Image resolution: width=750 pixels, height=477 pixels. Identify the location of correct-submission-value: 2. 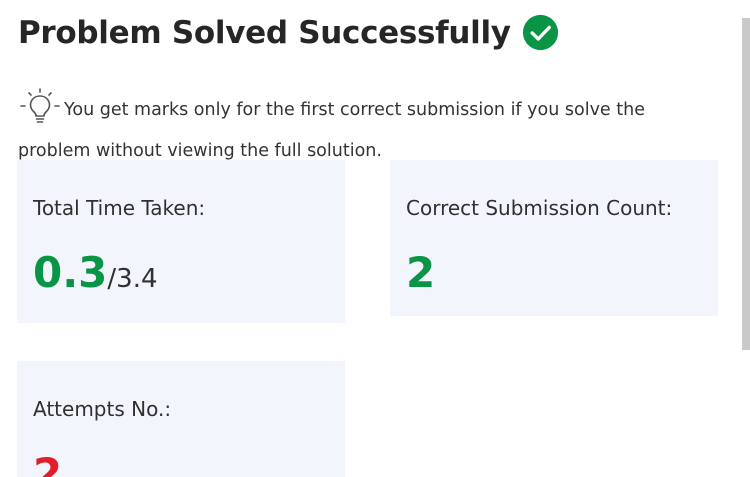
(421, 272).